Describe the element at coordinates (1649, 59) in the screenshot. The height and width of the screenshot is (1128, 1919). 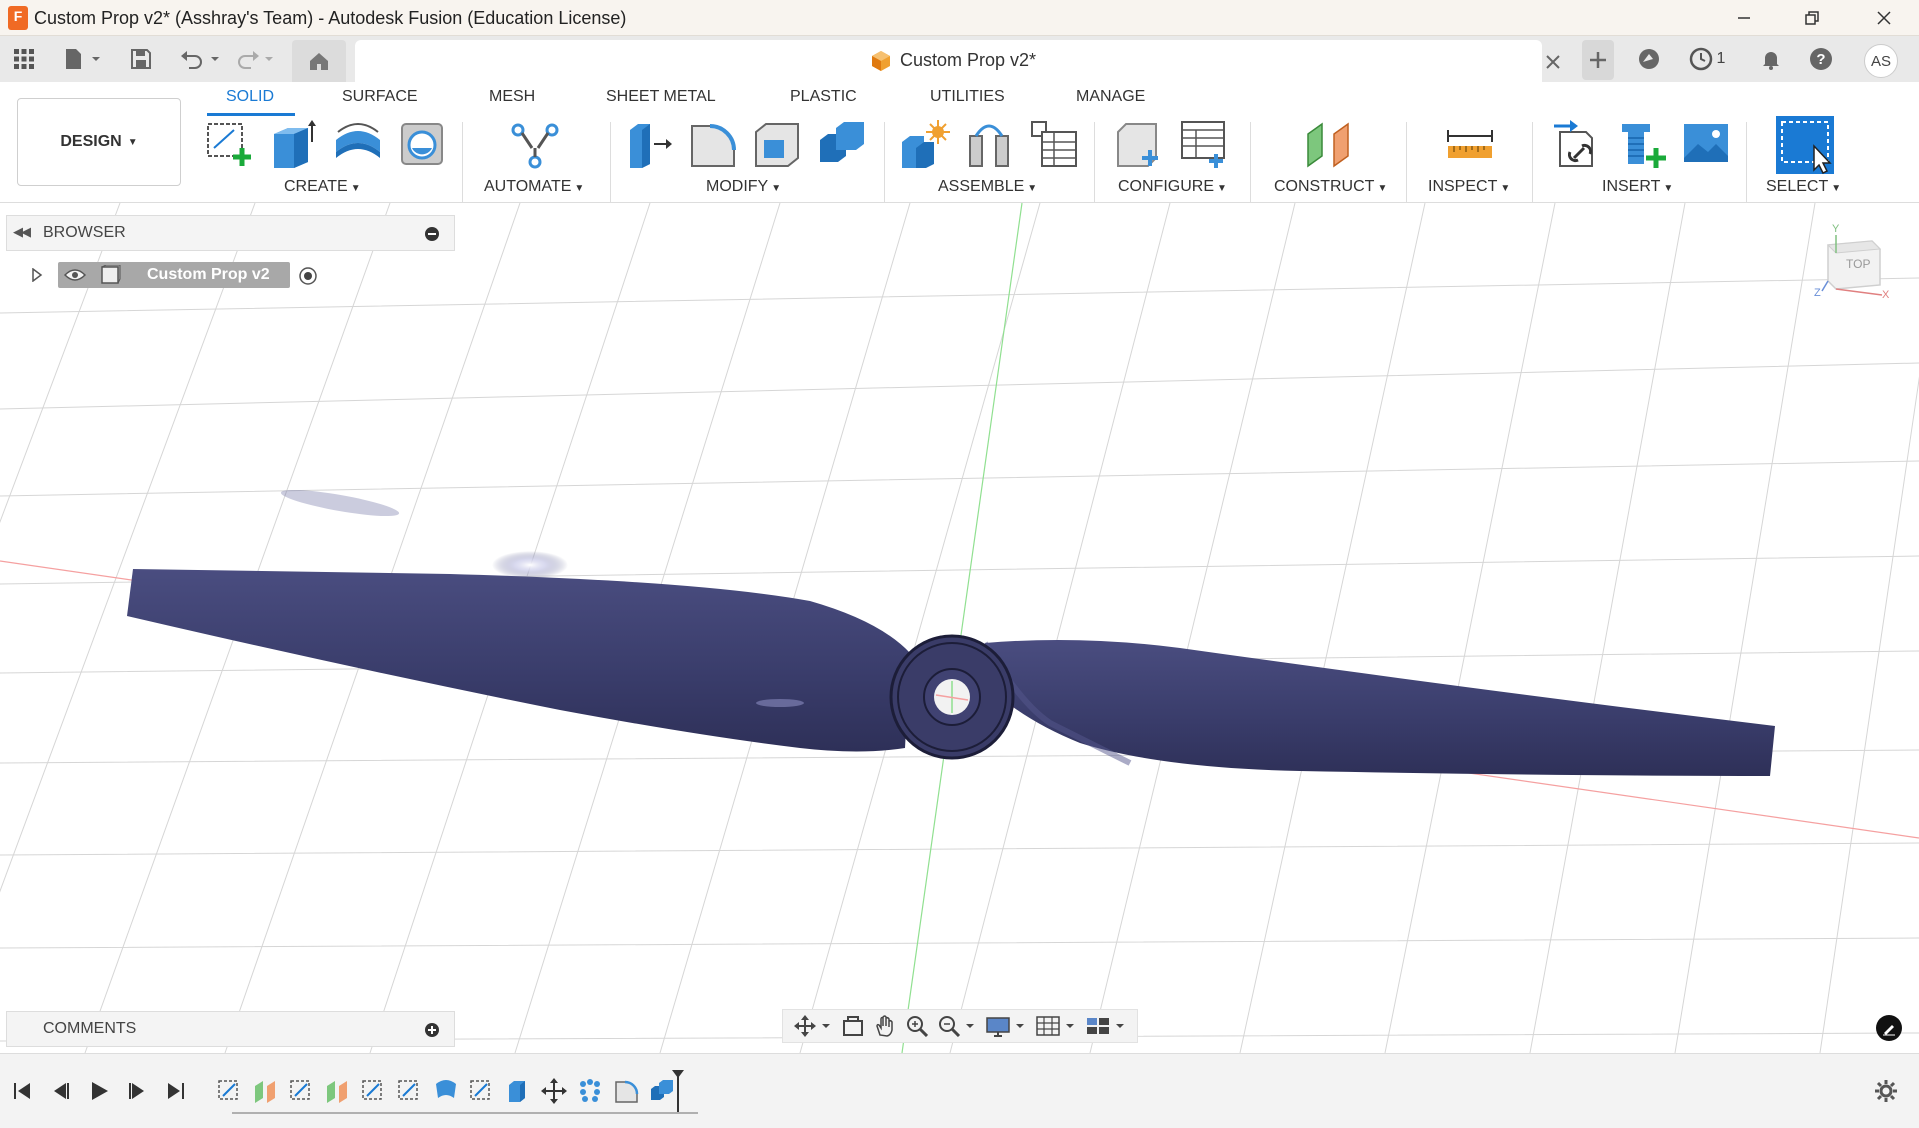
I see `extensions-button` at that location.